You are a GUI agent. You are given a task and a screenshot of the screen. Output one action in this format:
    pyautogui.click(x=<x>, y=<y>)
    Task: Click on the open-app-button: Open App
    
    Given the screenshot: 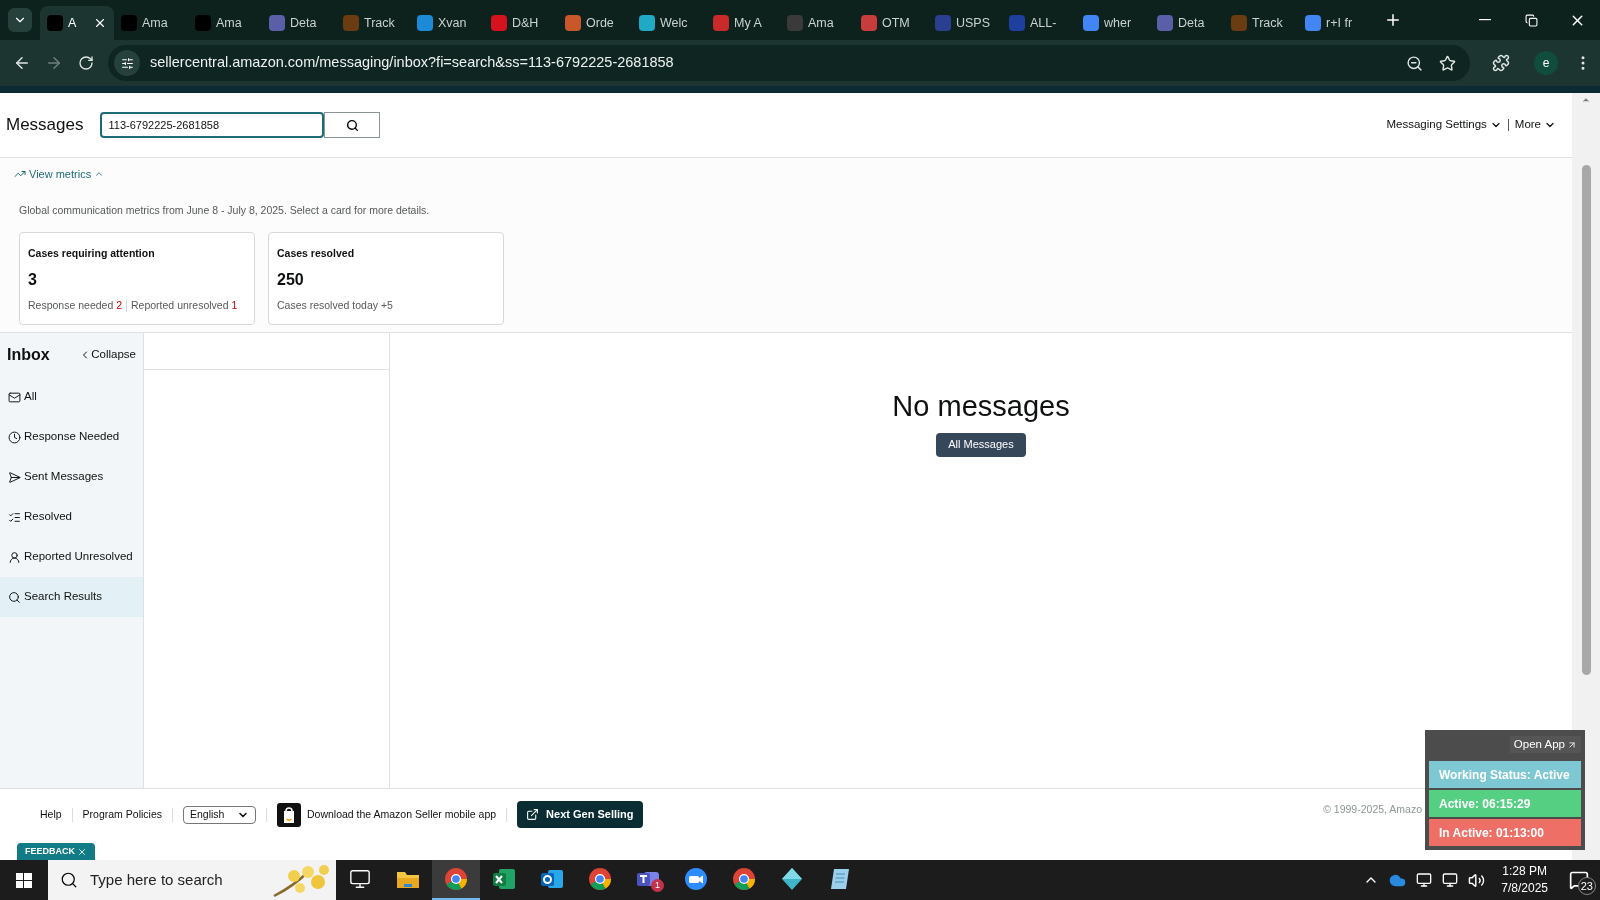 What is the action you would take?
    pyautogui.click(x=1545, y=745)
    